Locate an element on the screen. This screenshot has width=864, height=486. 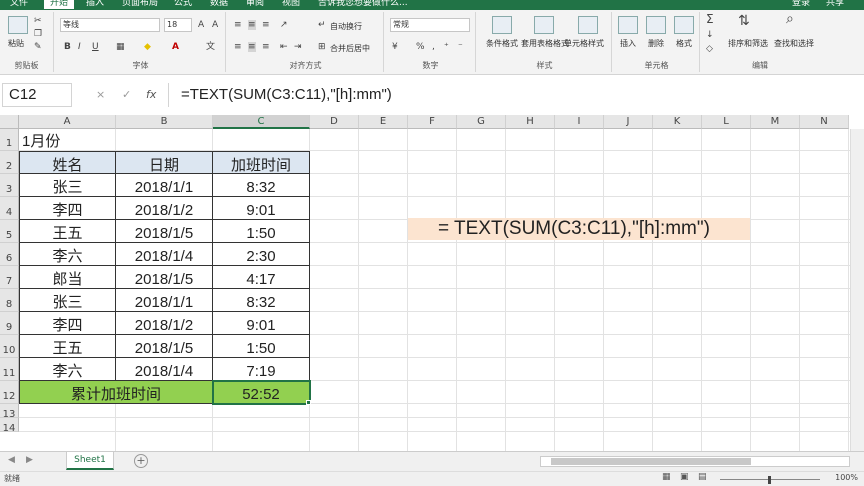
select-all-corner is located at coordinates (9, 122).